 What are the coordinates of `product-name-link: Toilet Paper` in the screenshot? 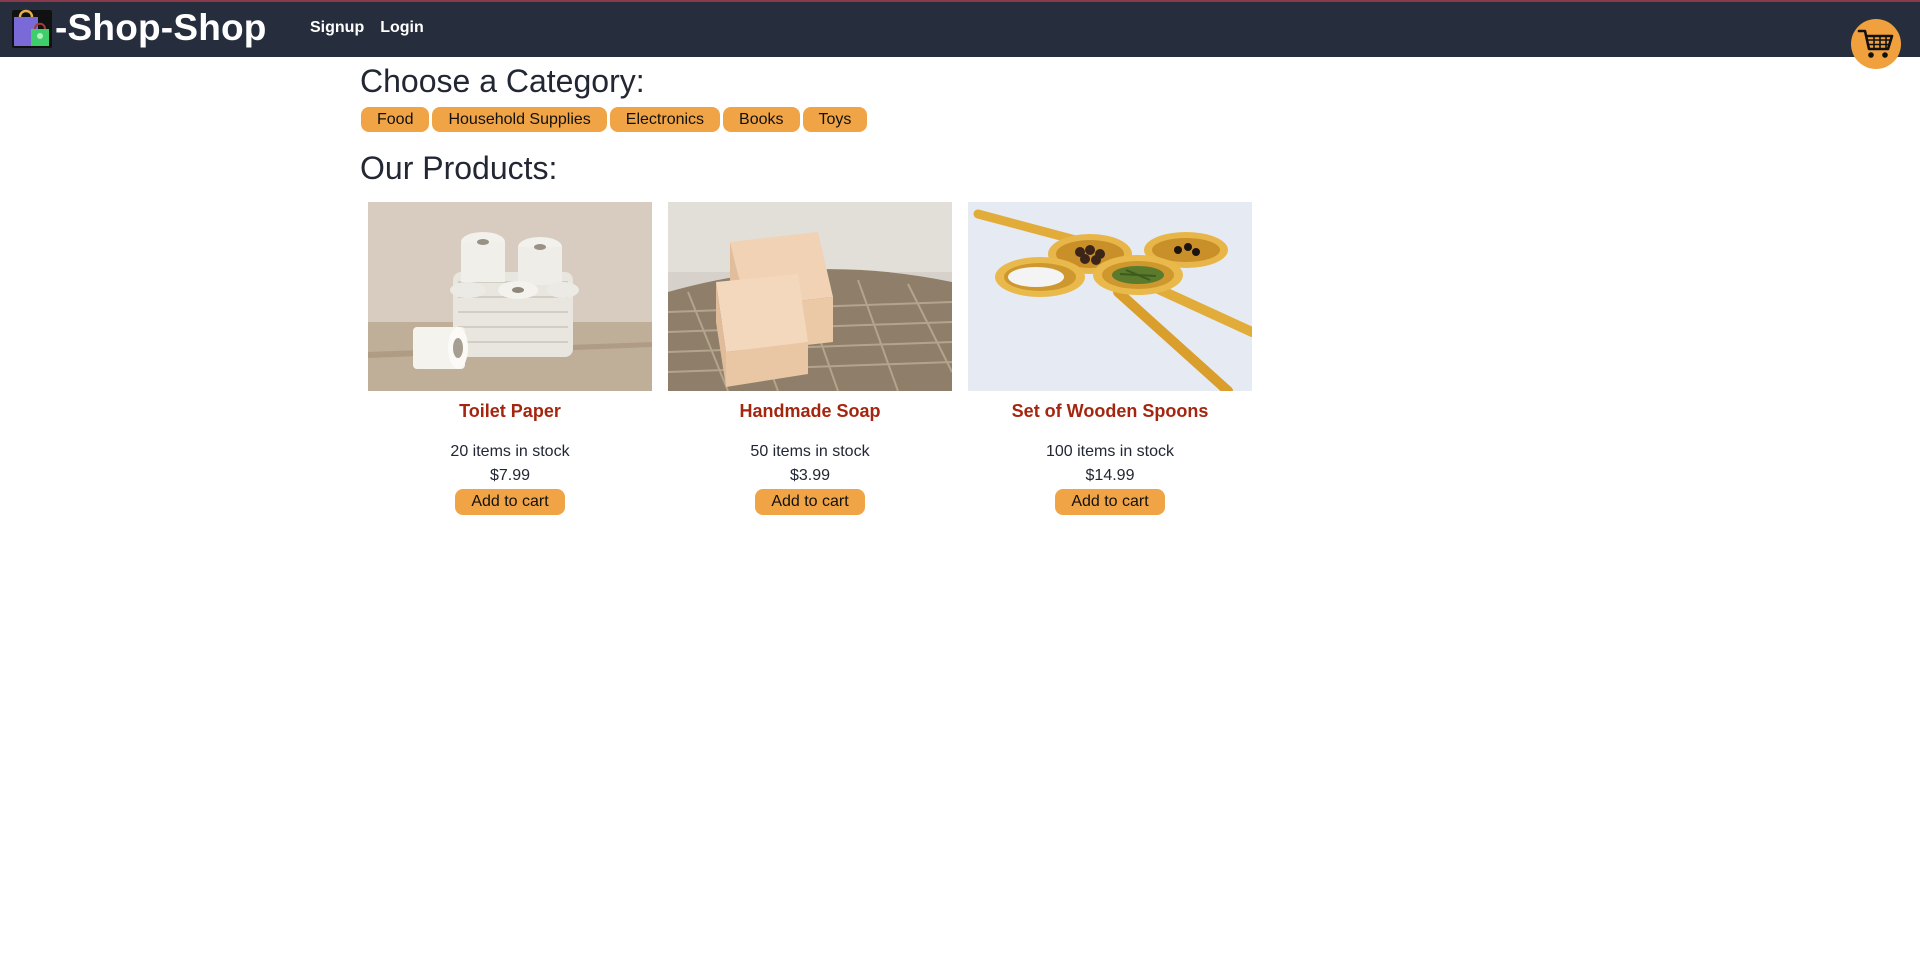 It's located at (510, 412).